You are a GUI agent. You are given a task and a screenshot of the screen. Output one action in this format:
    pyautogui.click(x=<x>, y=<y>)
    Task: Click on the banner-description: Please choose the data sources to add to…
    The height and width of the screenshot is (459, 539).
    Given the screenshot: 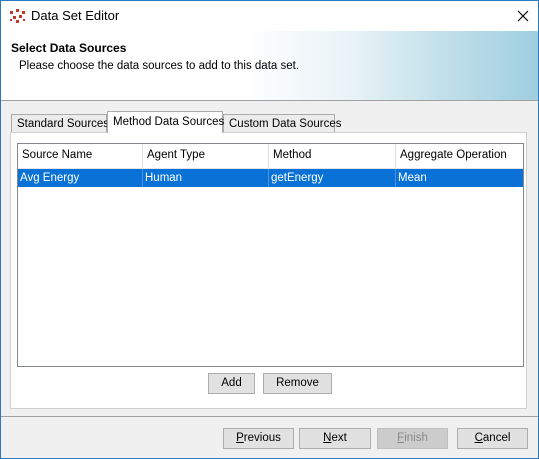 What is the action you would take?
    pyautogui.click(x=159, y=66)
    